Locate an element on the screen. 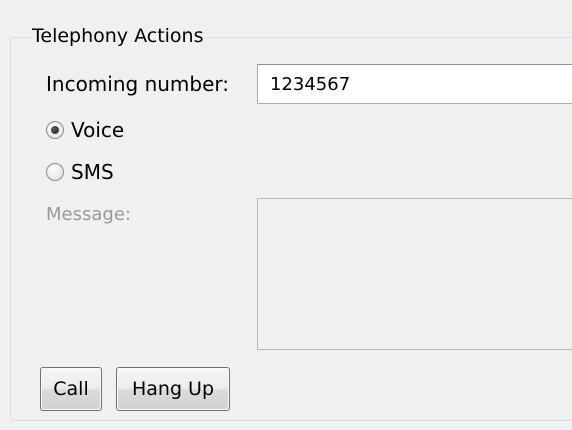 The image size is (572, 430). call-button: Call is located at coordinates (71, 389).